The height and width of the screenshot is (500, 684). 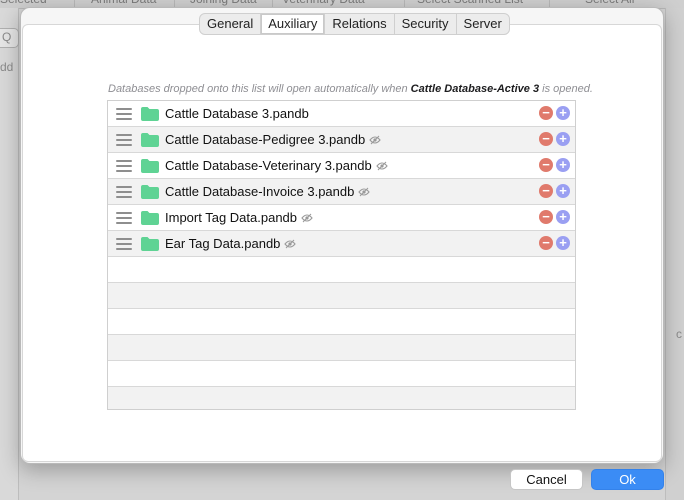 I want to click on background-right-text: c, so click(x=679, y=334).